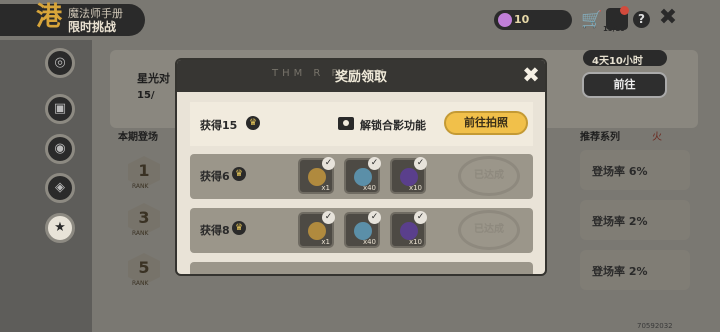  I want to click on sidebar-item-target: ◎, so click(60, 63).